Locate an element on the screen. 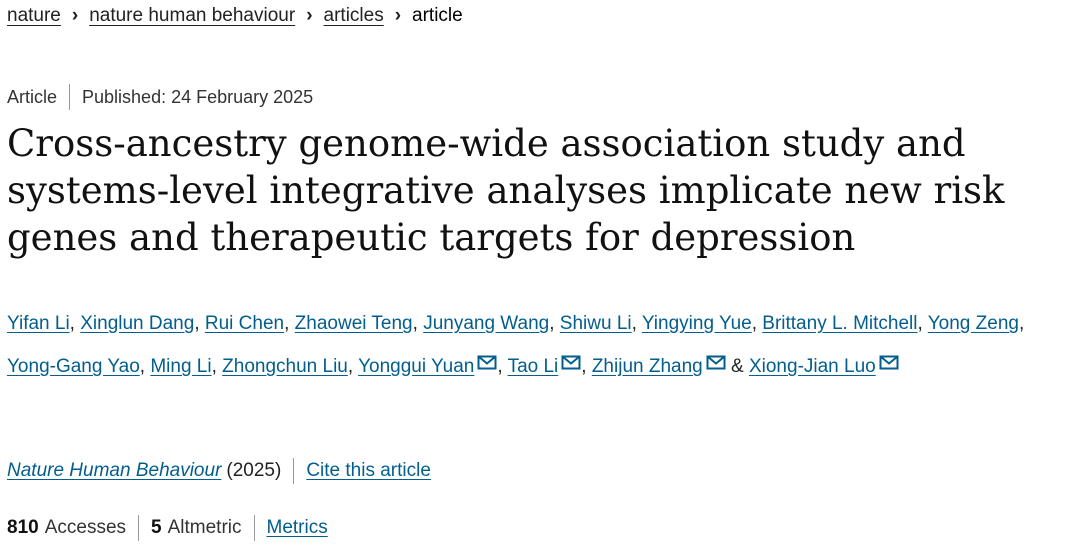 This screenshot has height=547, width=1080. breadcrumb-nature: nature is located at coordinates (34, 16).